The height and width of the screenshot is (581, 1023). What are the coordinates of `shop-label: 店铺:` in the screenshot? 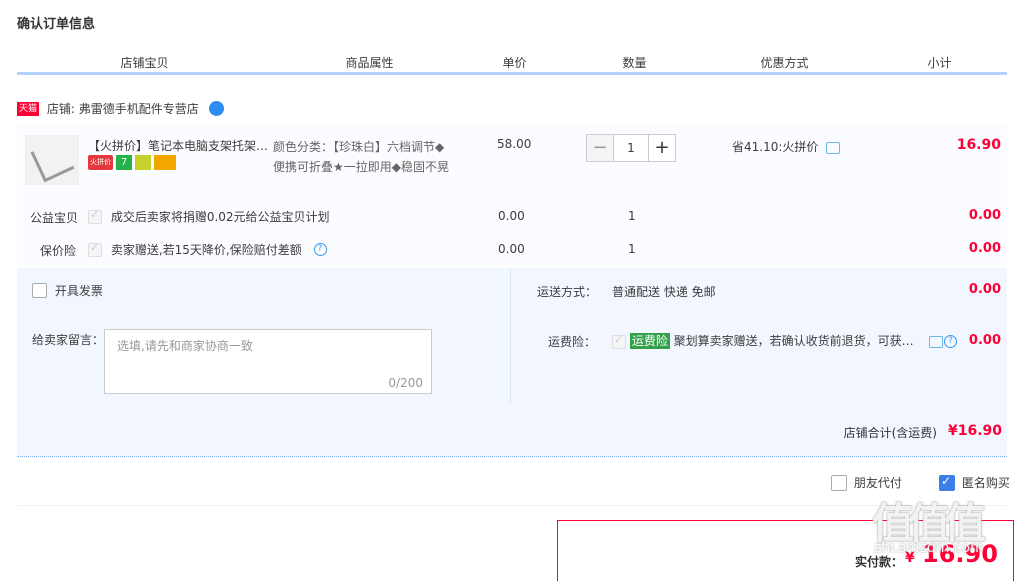 It's located at (60, 109).